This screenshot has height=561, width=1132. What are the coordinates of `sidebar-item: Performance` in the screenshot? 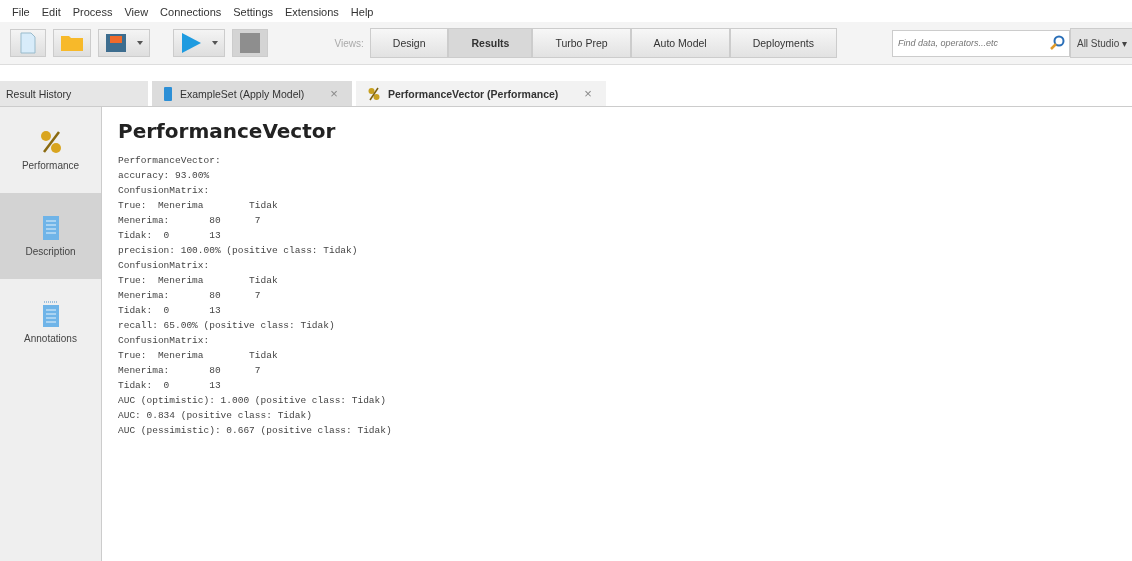 It's located at (50, 150).